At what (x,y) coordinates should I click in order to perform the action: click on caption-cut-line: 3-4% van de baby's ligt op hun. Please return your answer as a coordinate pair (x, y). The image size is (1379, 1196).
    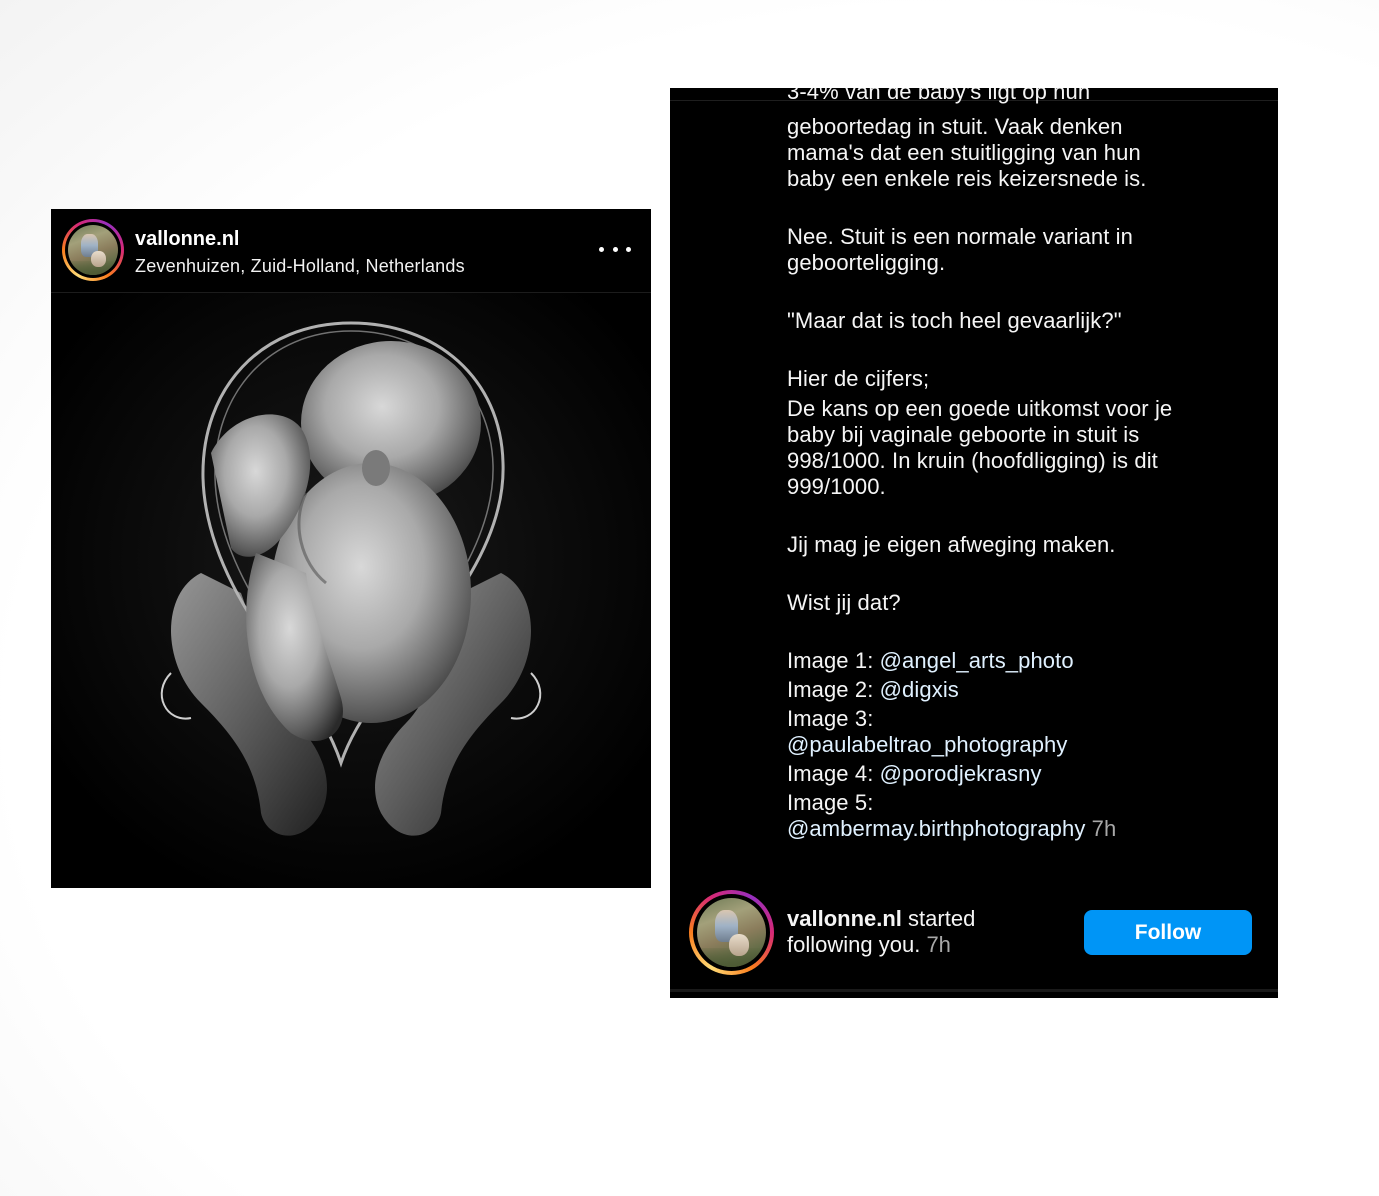
    Looking at the image, I should click on (939, 96).